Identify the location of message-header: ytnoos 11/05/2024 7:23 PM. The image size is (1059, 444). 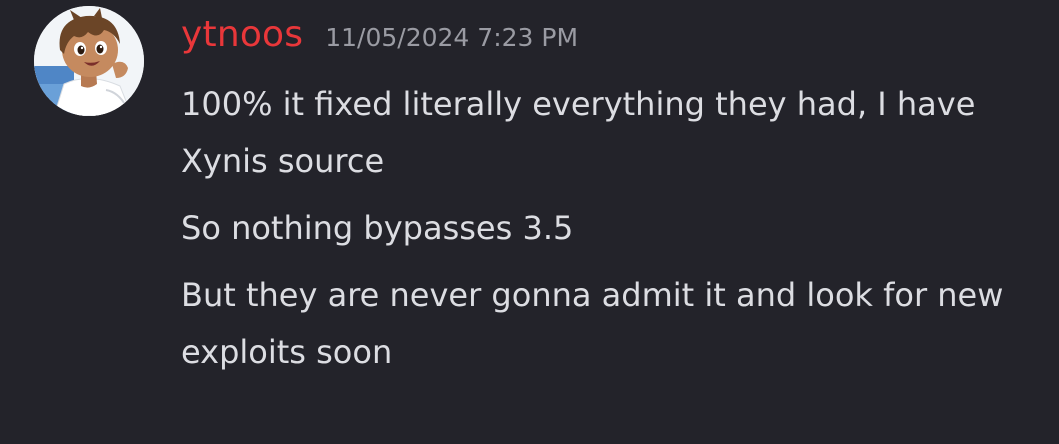
(379, 42).